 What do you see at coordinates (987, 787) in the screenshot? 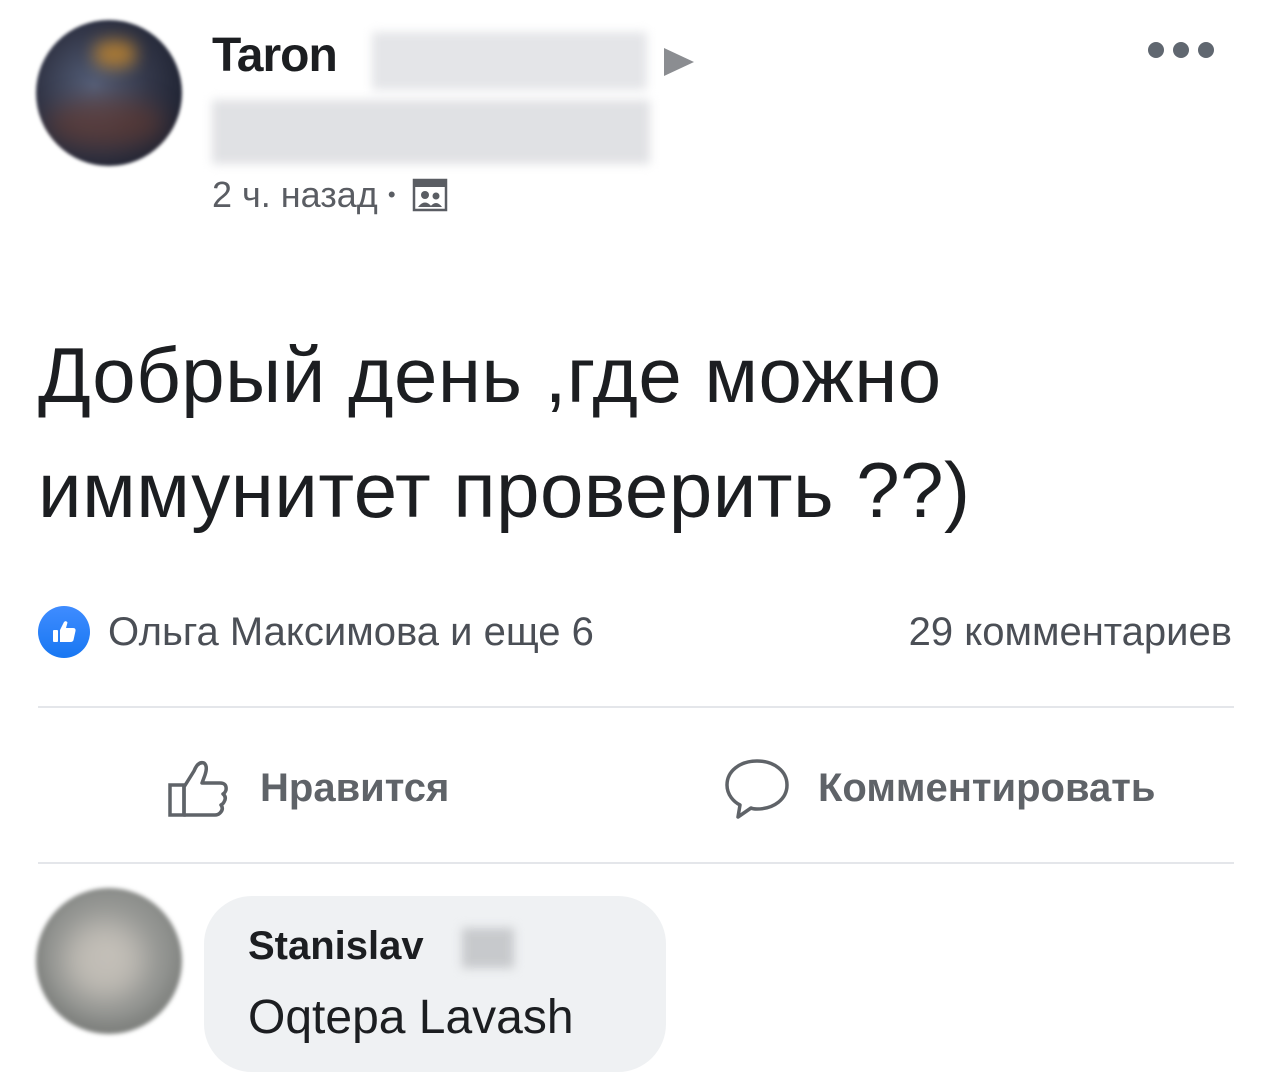
I see `comment-button-label: Комментировать` at bounding box center [987, 787].